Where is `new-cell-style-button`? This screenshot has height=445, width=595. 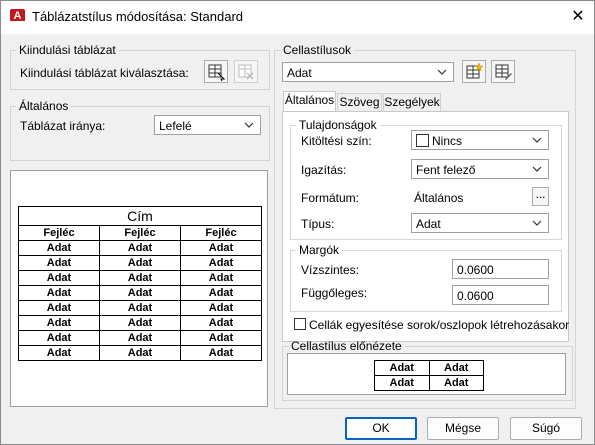
new-cell-style-button is located at coordinates (474, 71).